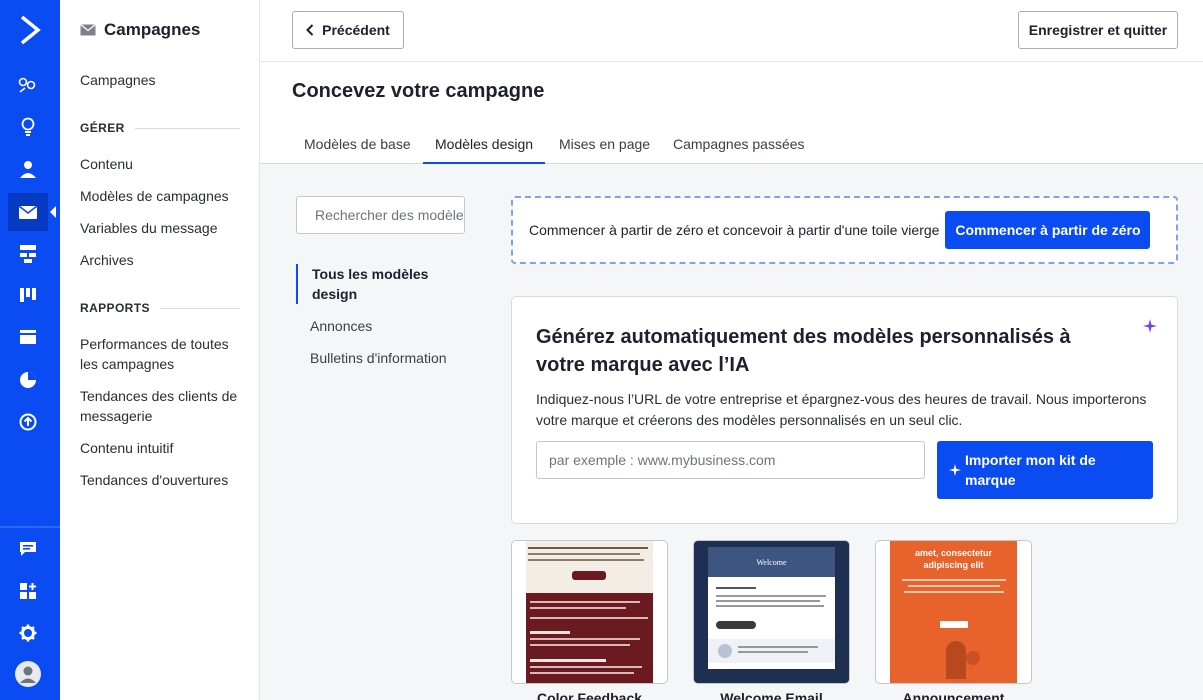 The width and height of the screenshot is (1203, 700). Describe the element at coordinates (771, 562) in the screenshot. I see `welcome-preview-heading: Welcome` at that location.